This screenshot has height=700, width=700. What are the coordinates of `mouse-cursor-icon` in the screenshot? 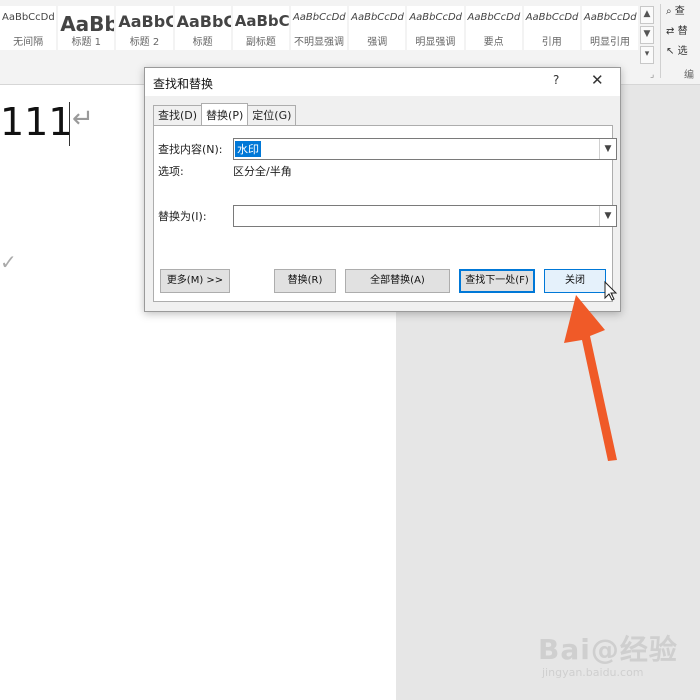 It's located at (611, 290).